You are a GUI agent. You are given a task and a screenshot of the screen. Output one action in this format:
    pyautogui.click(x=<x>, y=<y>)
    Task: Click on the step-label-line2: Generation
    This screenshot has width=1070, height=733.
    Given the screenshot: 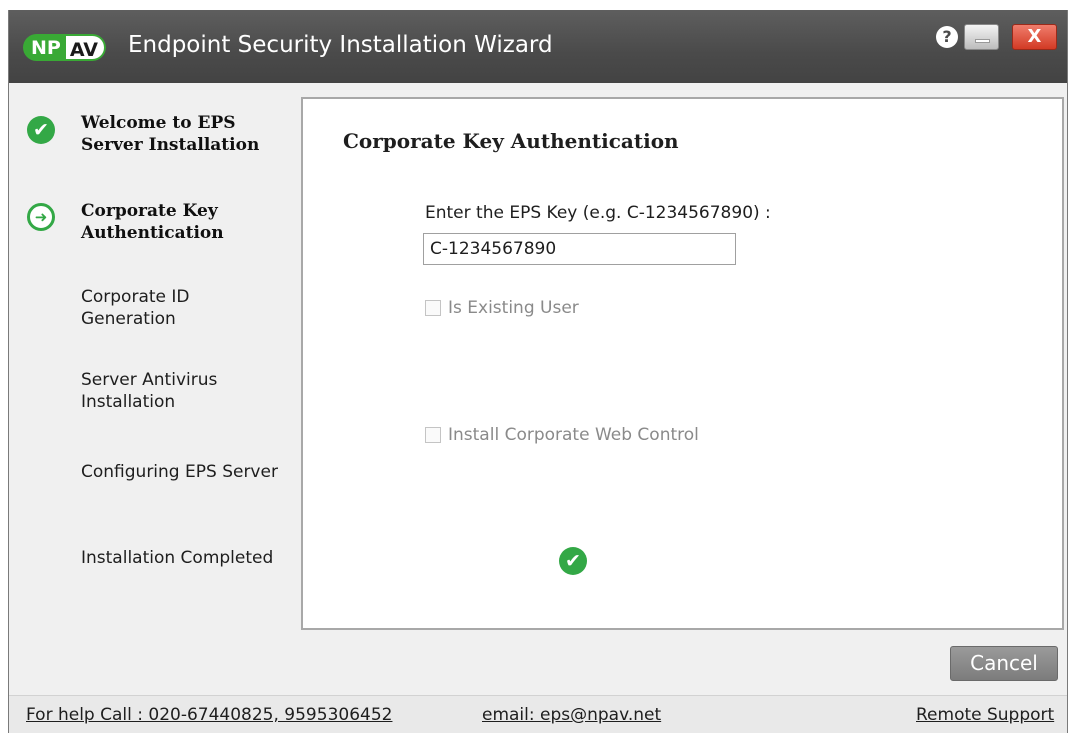 What is the action you would take?
    pyautogui.click(x=128, y=319)
    